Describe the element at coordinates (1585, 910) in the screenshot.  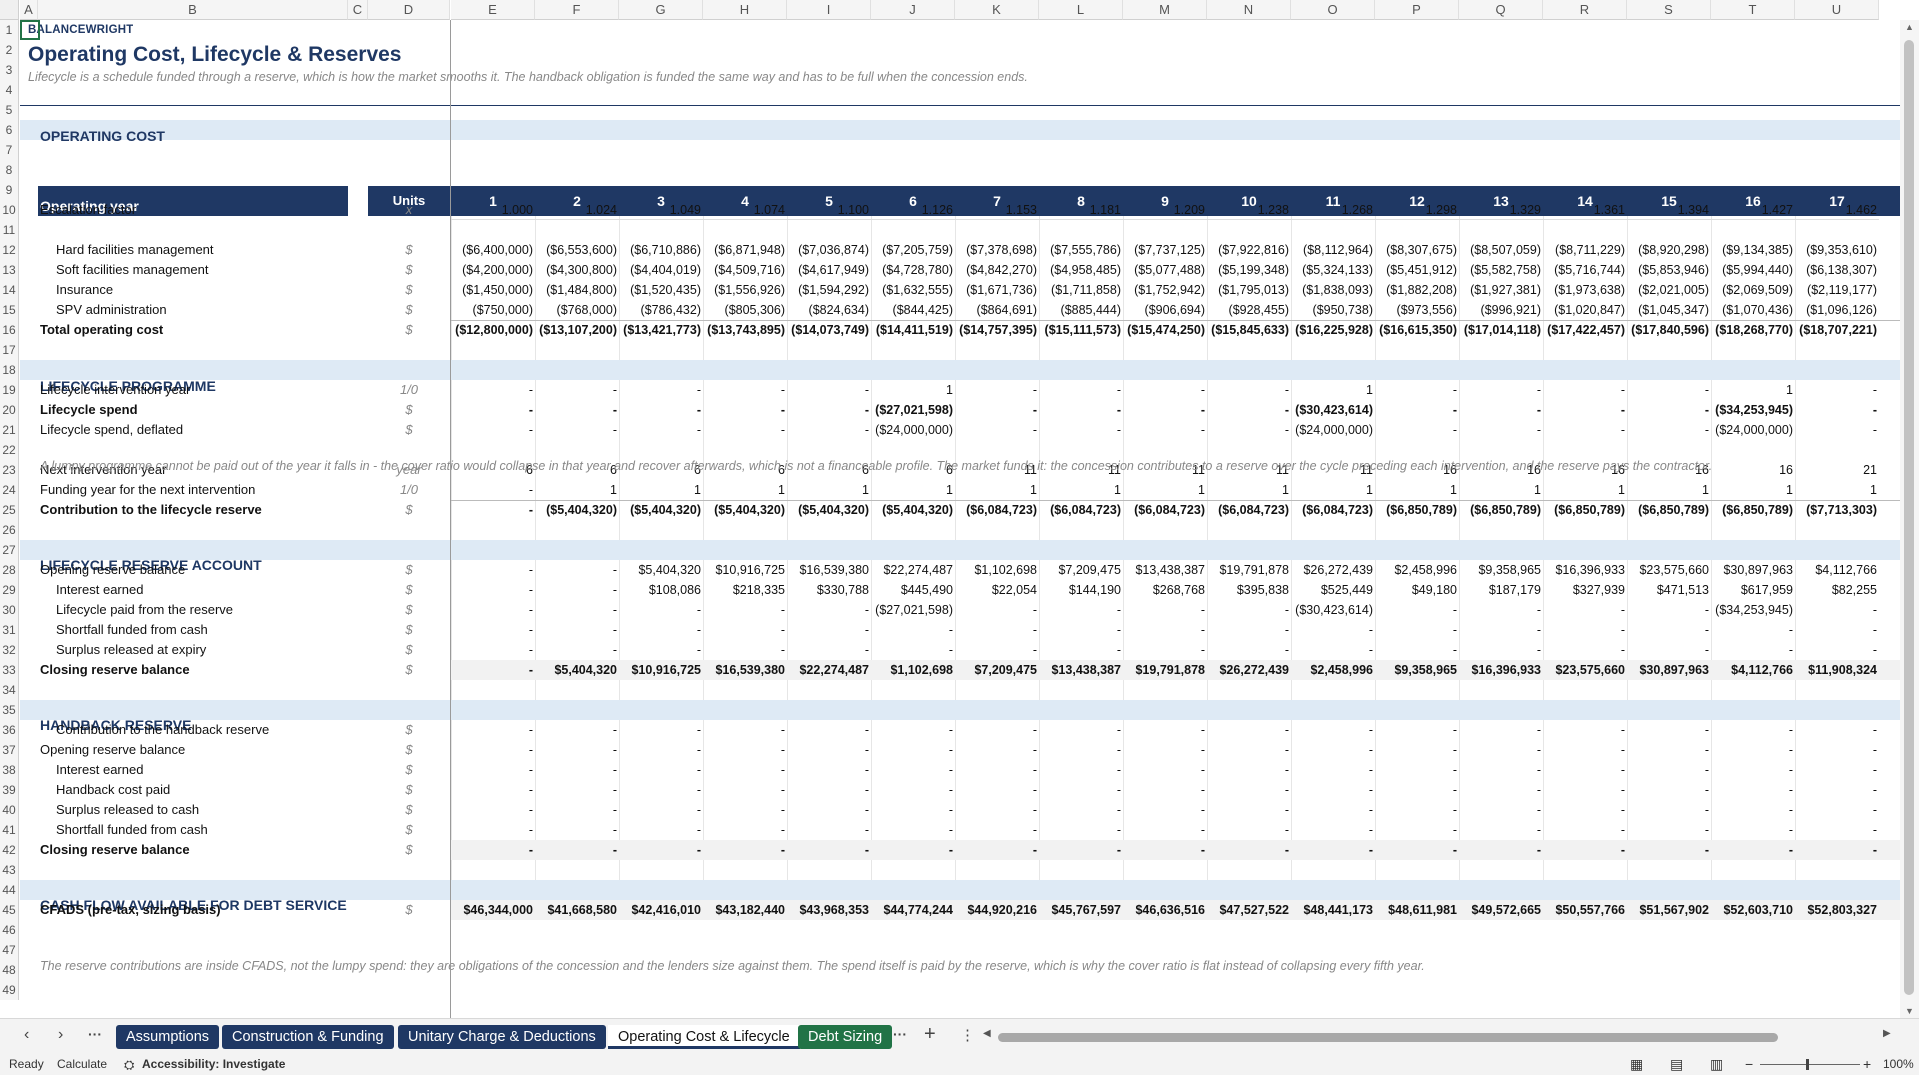
I see `value-cell: $50,557,766` at that location.